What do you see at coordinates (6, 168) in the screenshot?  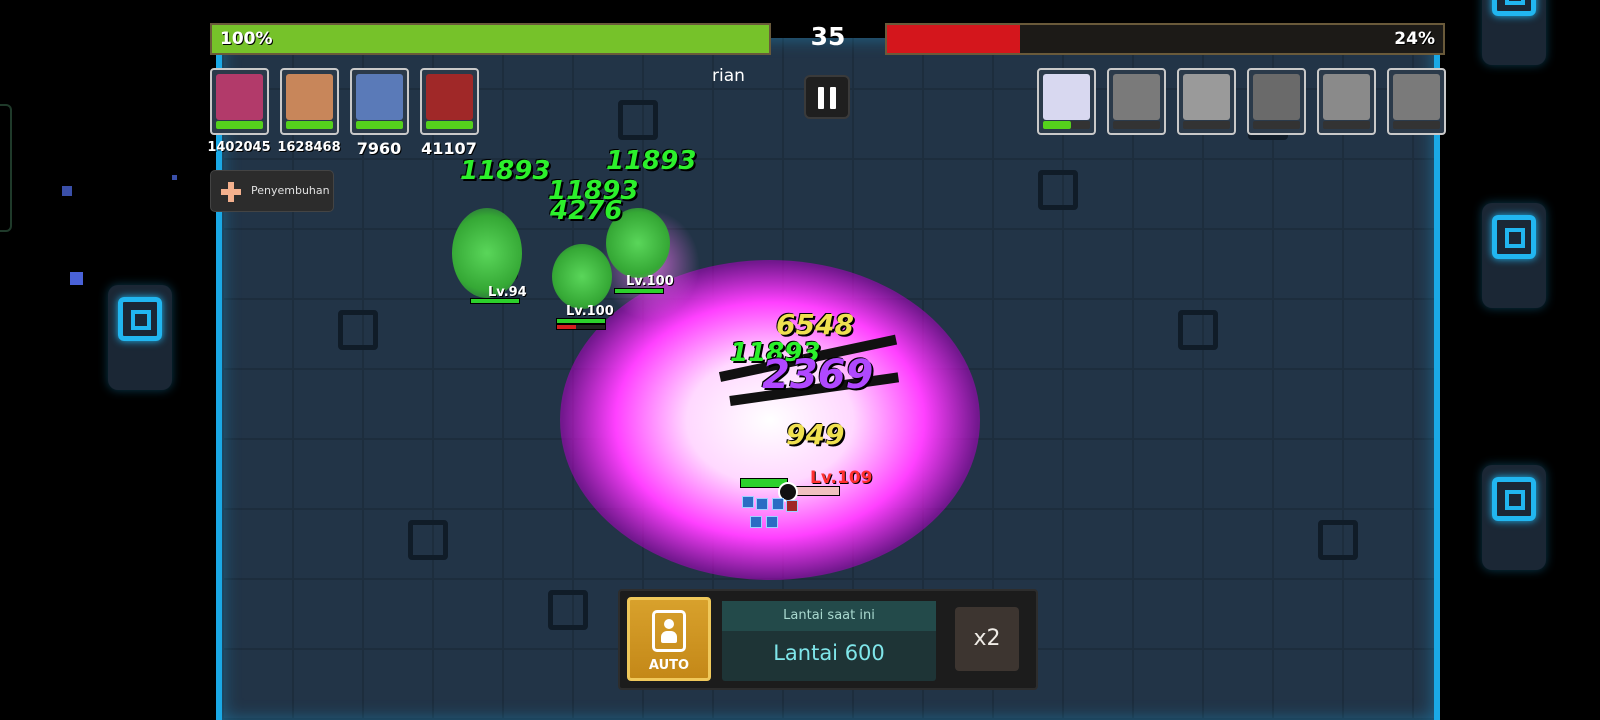 I see `left-edge-frame` at bounding box center [6, 168].